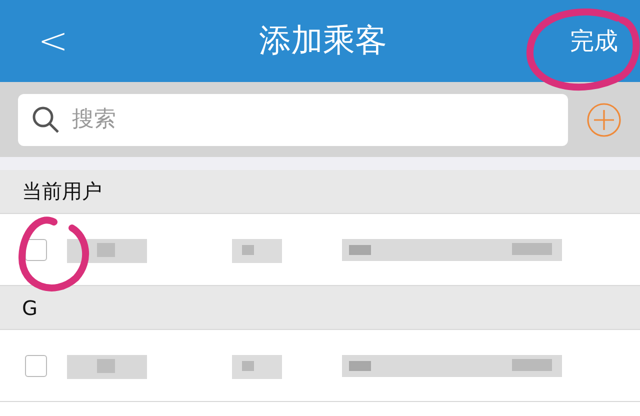 This screenshot has width=640, height=416. Describe the element at coordinates (62, 191) in the screenshot. I see `section-header: 当前用户` at that location.